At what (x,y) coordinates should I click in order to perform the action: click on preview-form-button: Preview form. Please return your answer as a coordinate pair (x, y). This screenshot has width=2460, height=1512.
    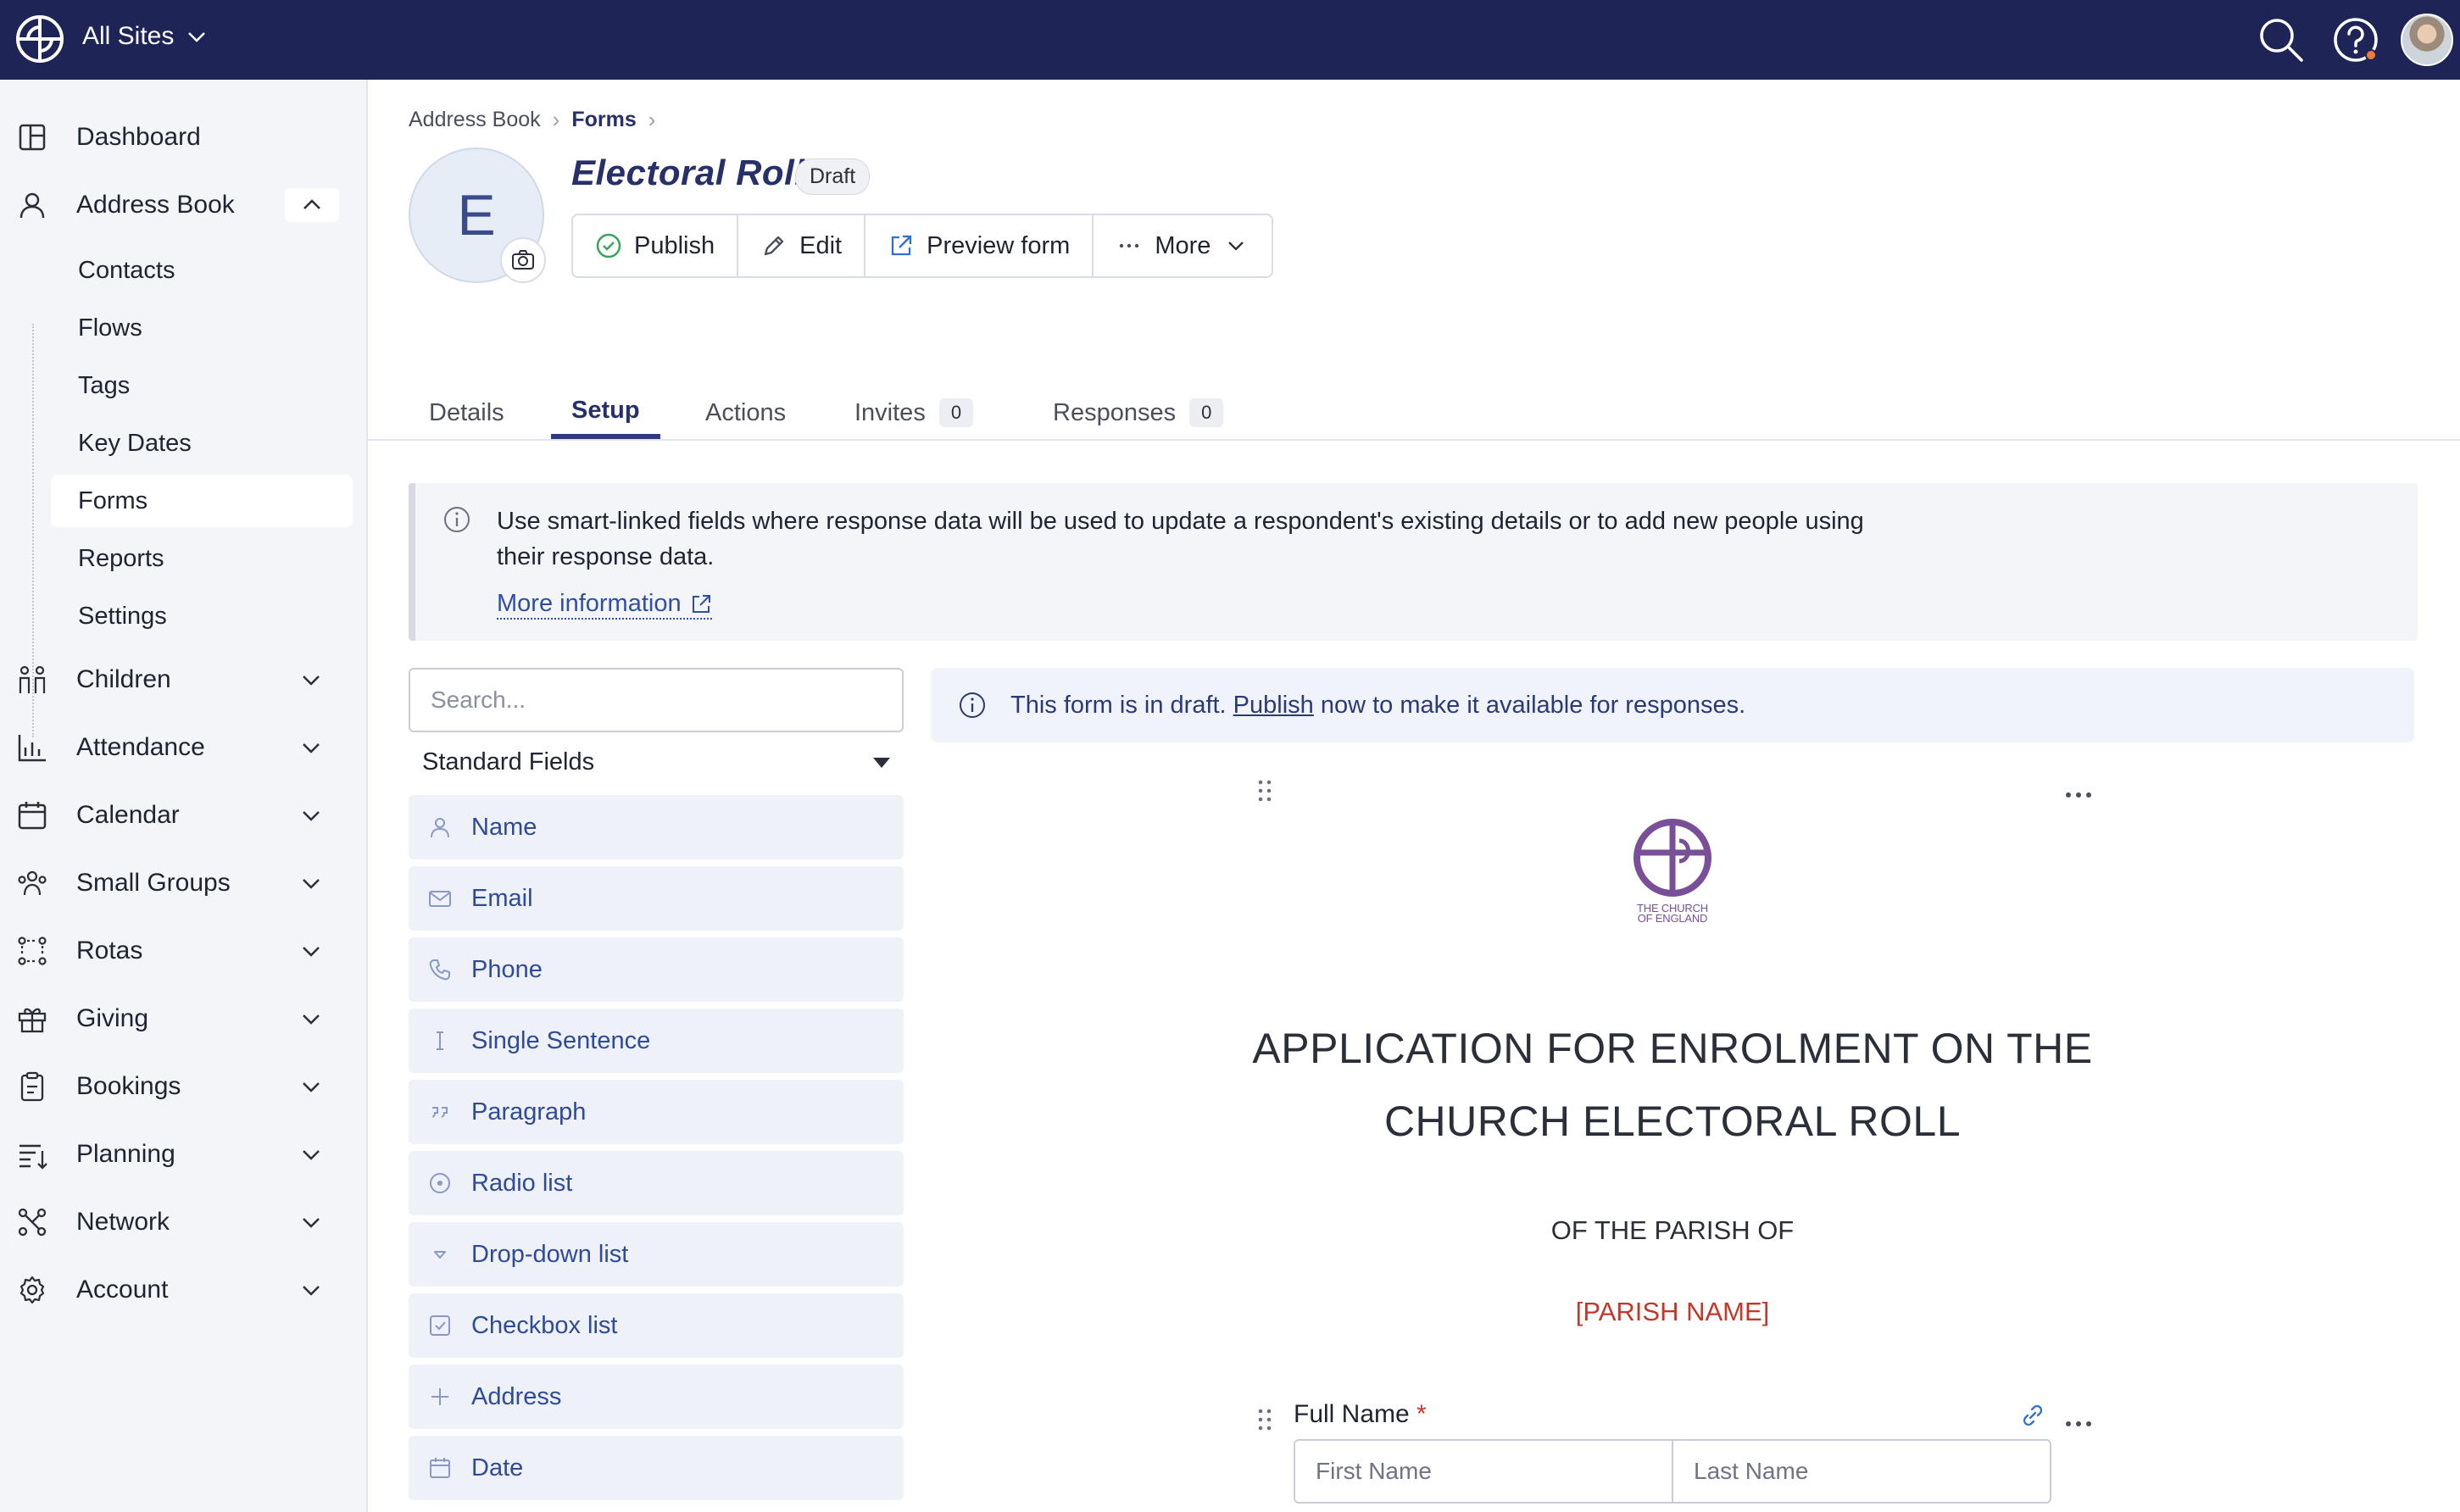
    Looking at the image, I should click on (979, 245).